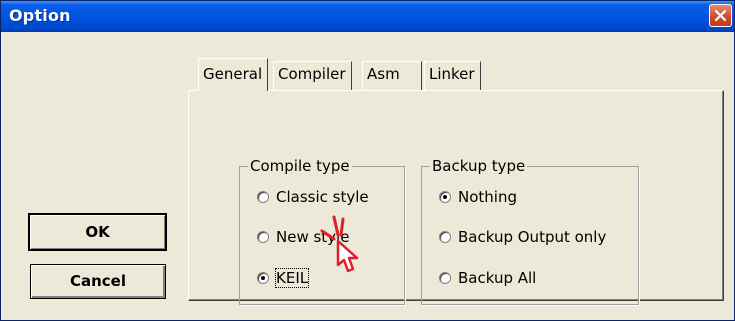 Image resolution: width=735 pixels, height=321 pixels. I want to click on ok-button: OK, so click(97, 232).